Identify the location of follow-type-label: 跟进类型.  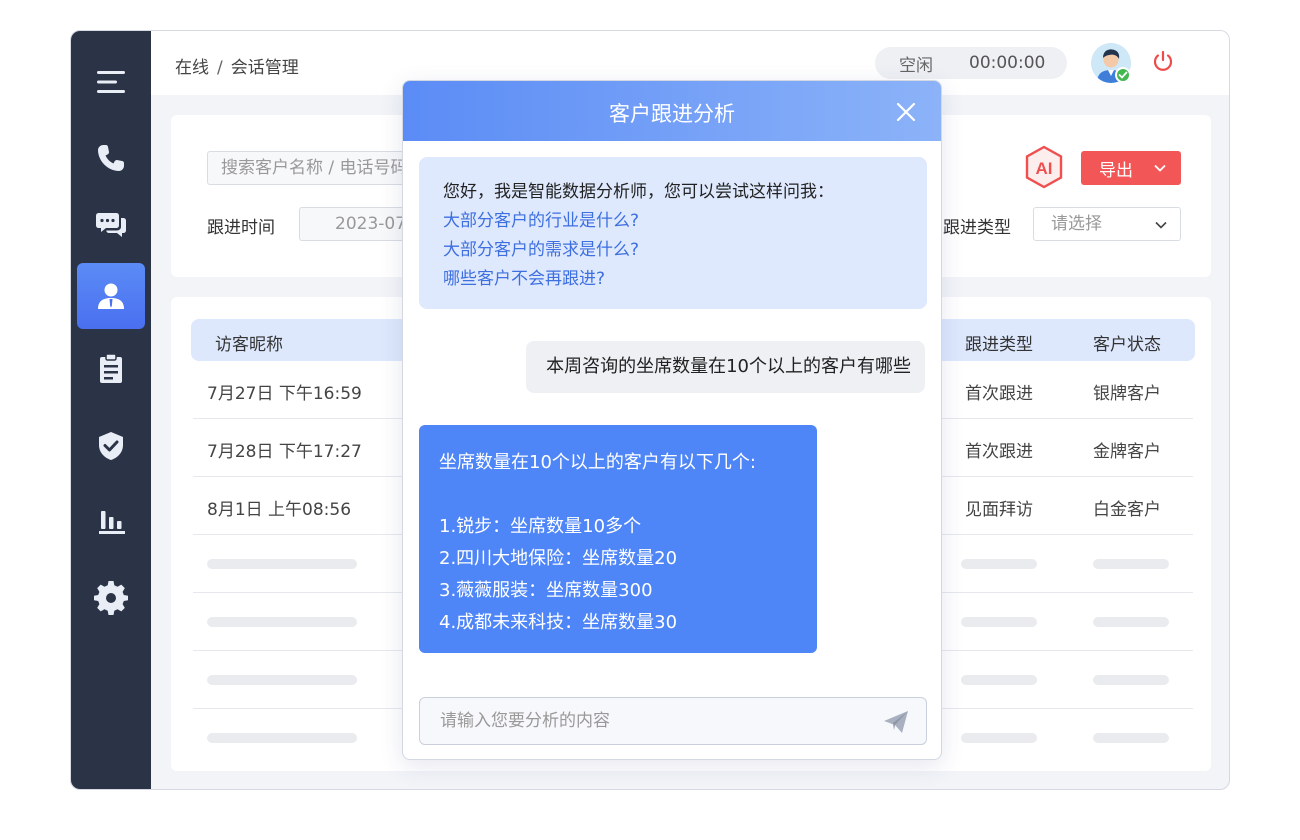
(977, 228).